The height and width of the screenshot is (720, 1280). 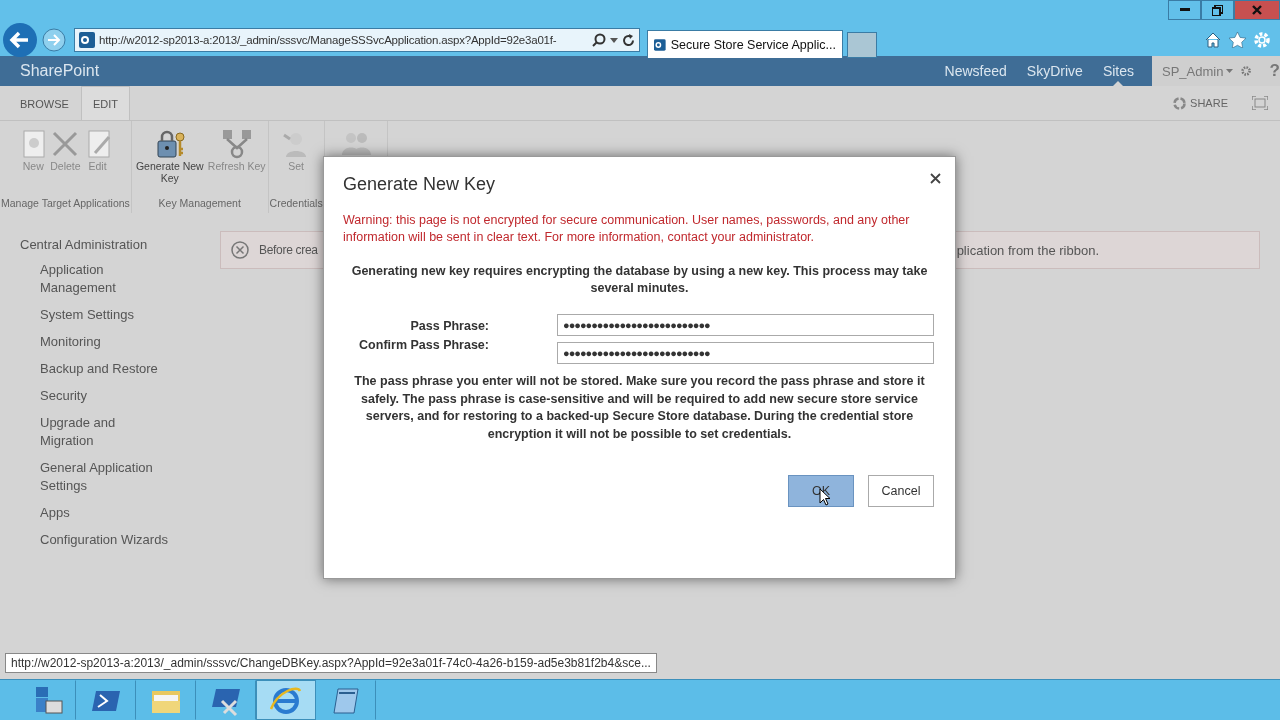 I want to click on nav-link: Configuration Wizards, so click(x=105, y=540).